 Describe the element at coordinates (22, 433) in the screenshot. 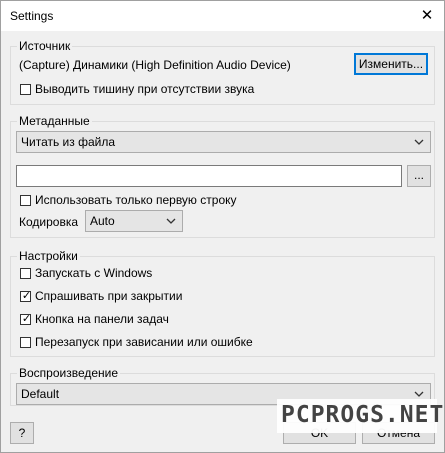

I see `help-button: ?` at that location.